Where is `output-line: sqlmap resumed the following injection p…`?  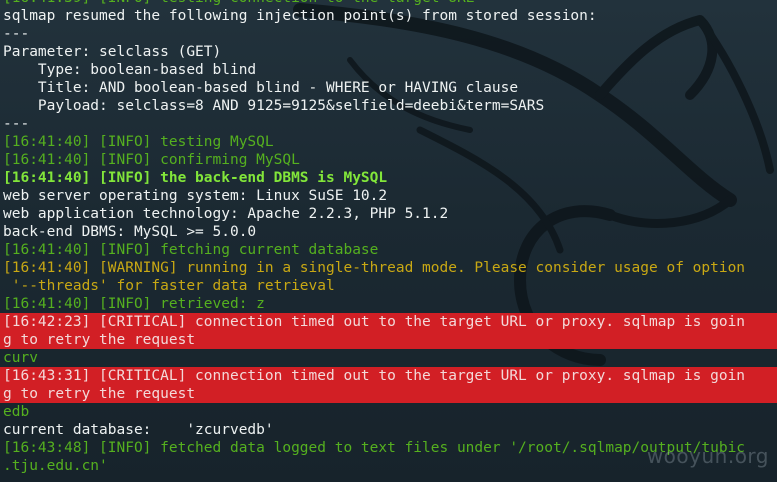
output-line: sqlmap resumed the following injection p… is located at coordinates (300, 16).